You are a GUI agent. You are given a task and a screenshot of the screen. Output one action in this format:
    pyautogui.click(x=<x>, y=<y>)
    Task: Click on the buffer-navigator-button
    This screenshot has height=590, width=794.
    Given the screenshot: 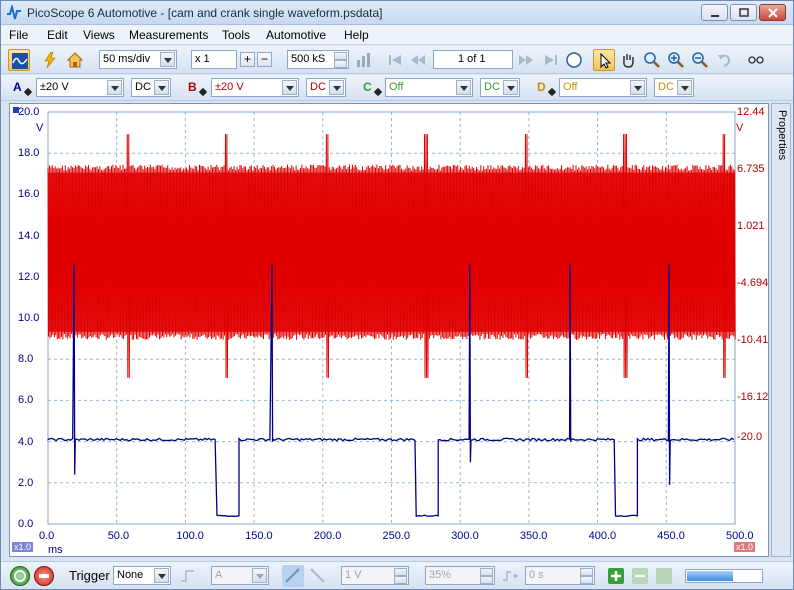 What is the action you would take?
    pyautogui.click(x=574, y=60)
    